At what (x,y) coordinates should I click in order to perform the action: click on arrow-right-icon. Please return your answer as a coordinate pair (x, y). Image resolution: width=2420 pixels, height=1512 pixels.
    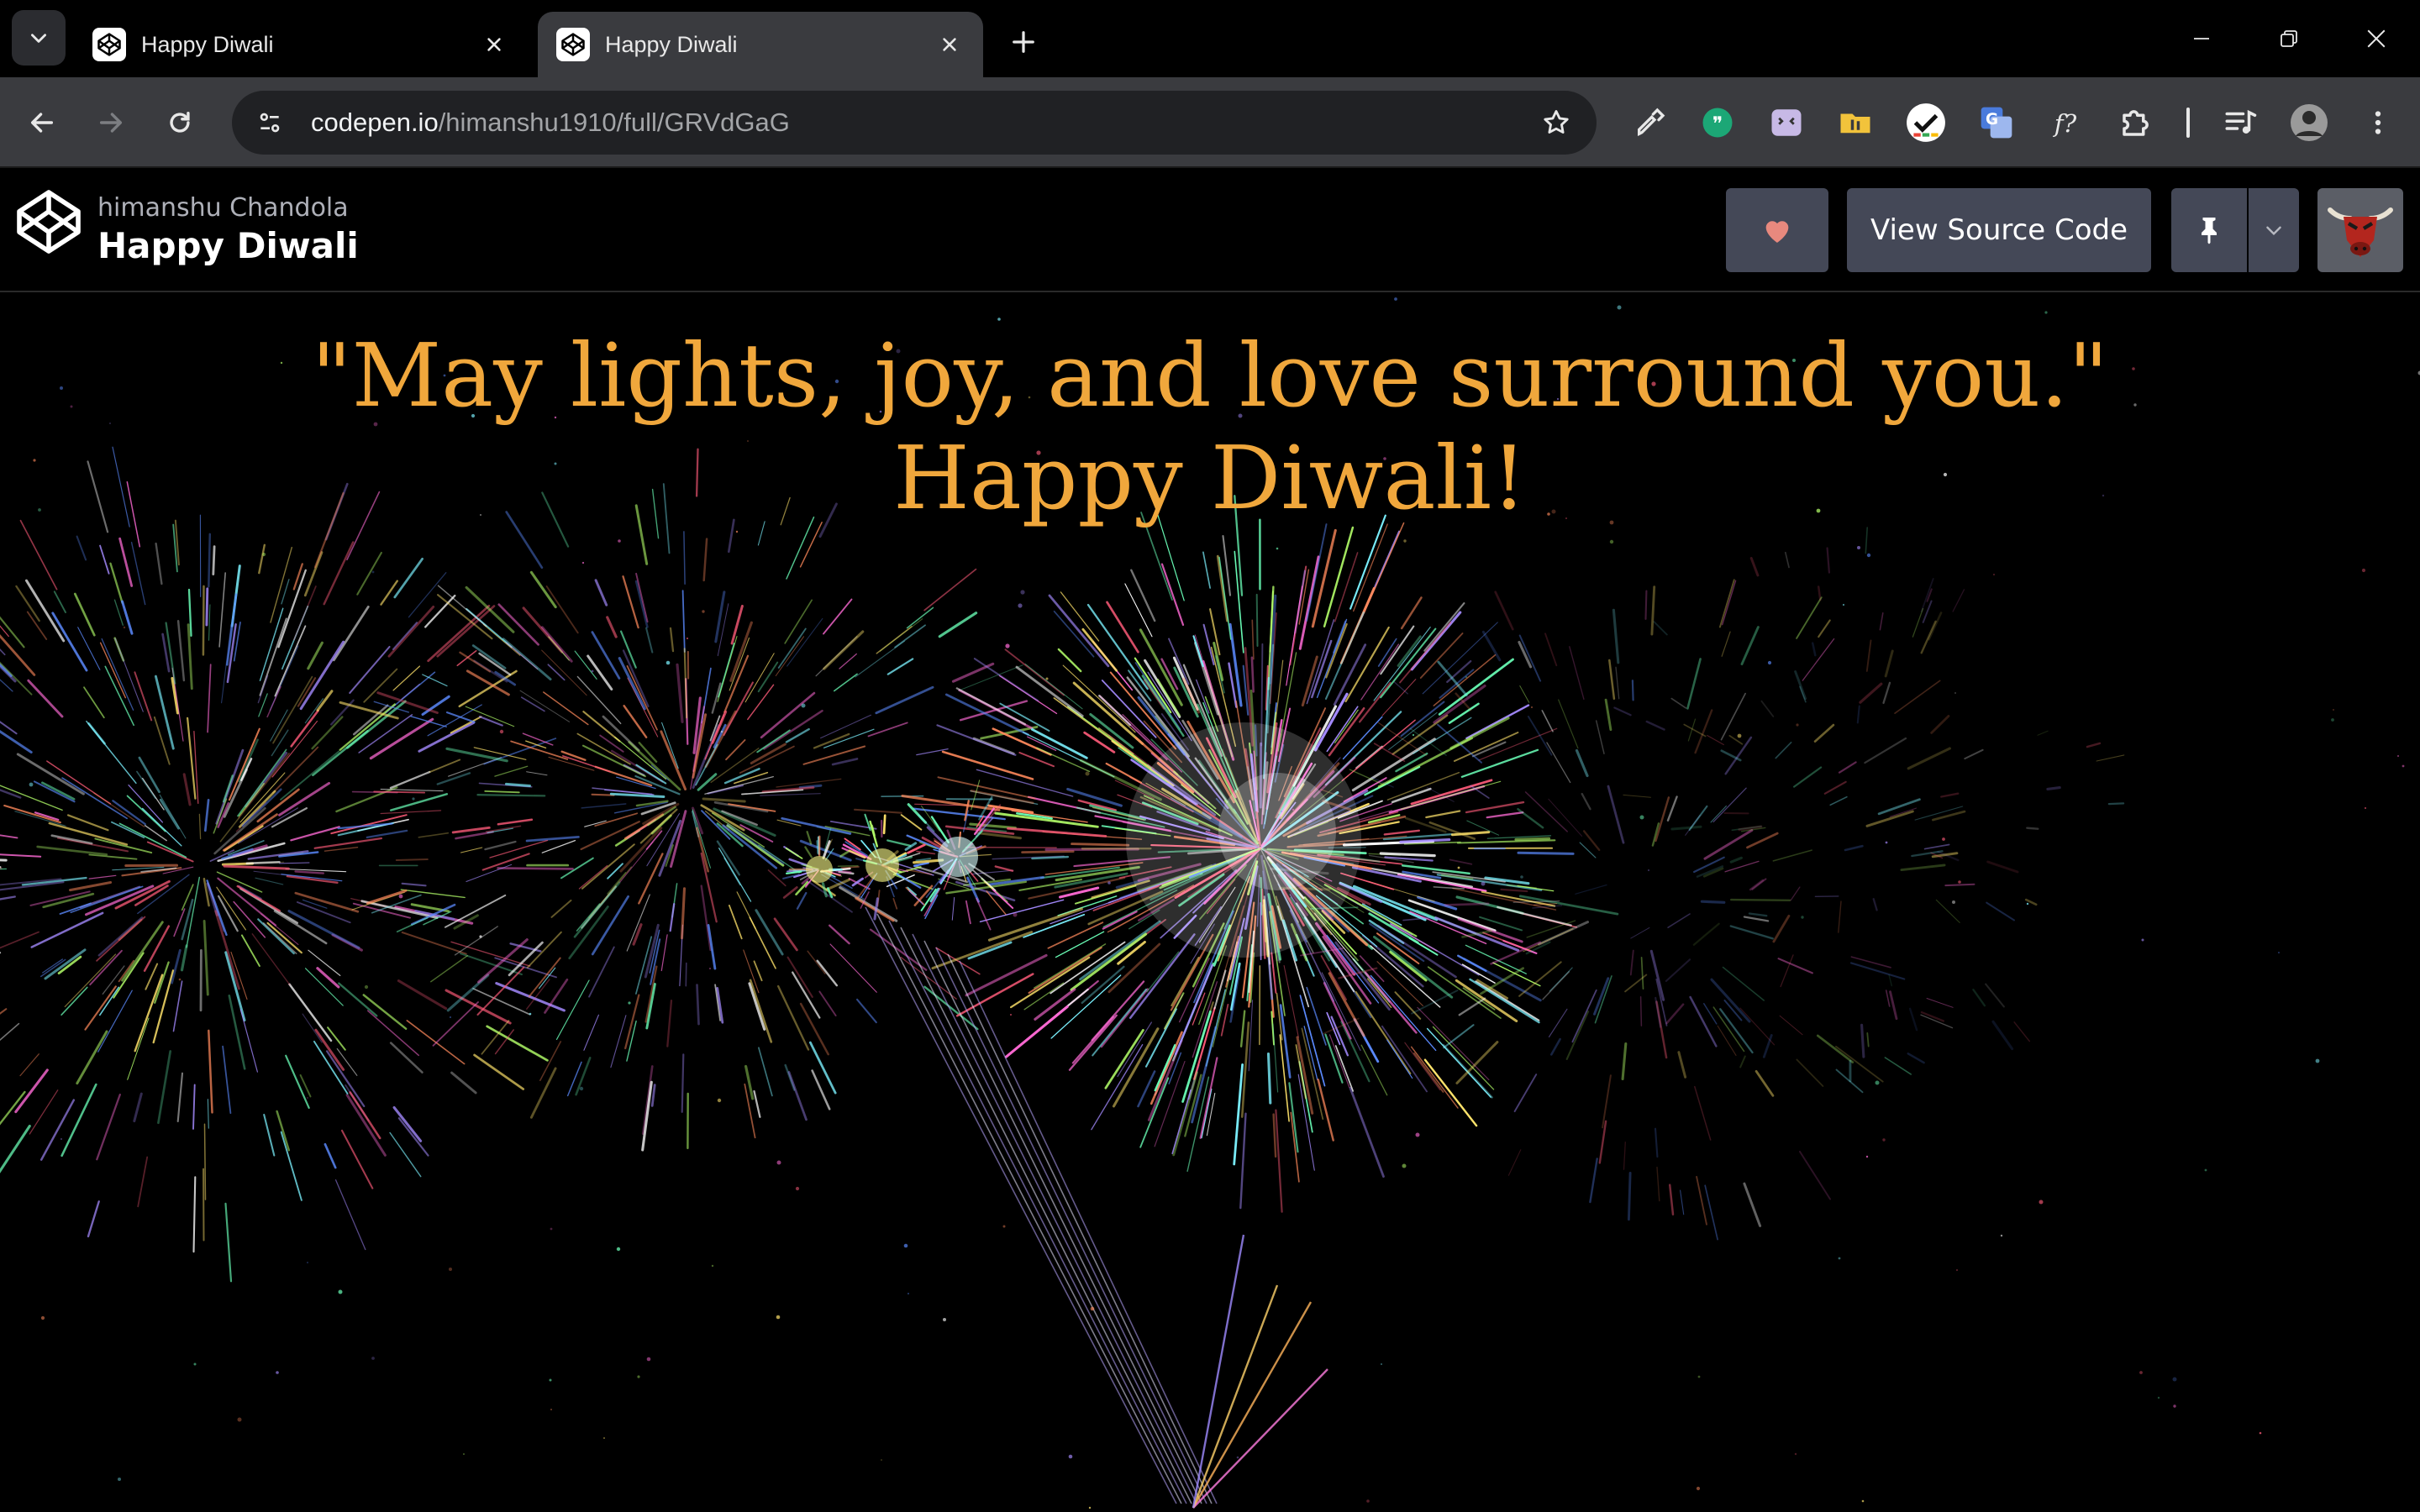
    Looking at the image, I should click on (111, 123).